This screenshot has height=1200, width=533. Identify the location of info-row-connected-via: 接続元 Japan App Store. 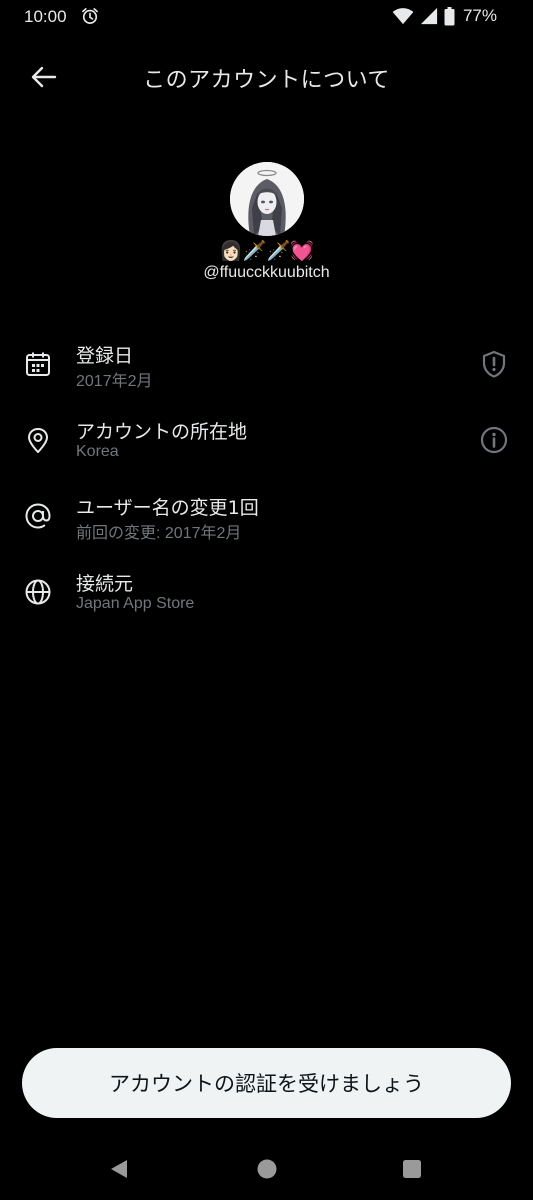
(266, 602).